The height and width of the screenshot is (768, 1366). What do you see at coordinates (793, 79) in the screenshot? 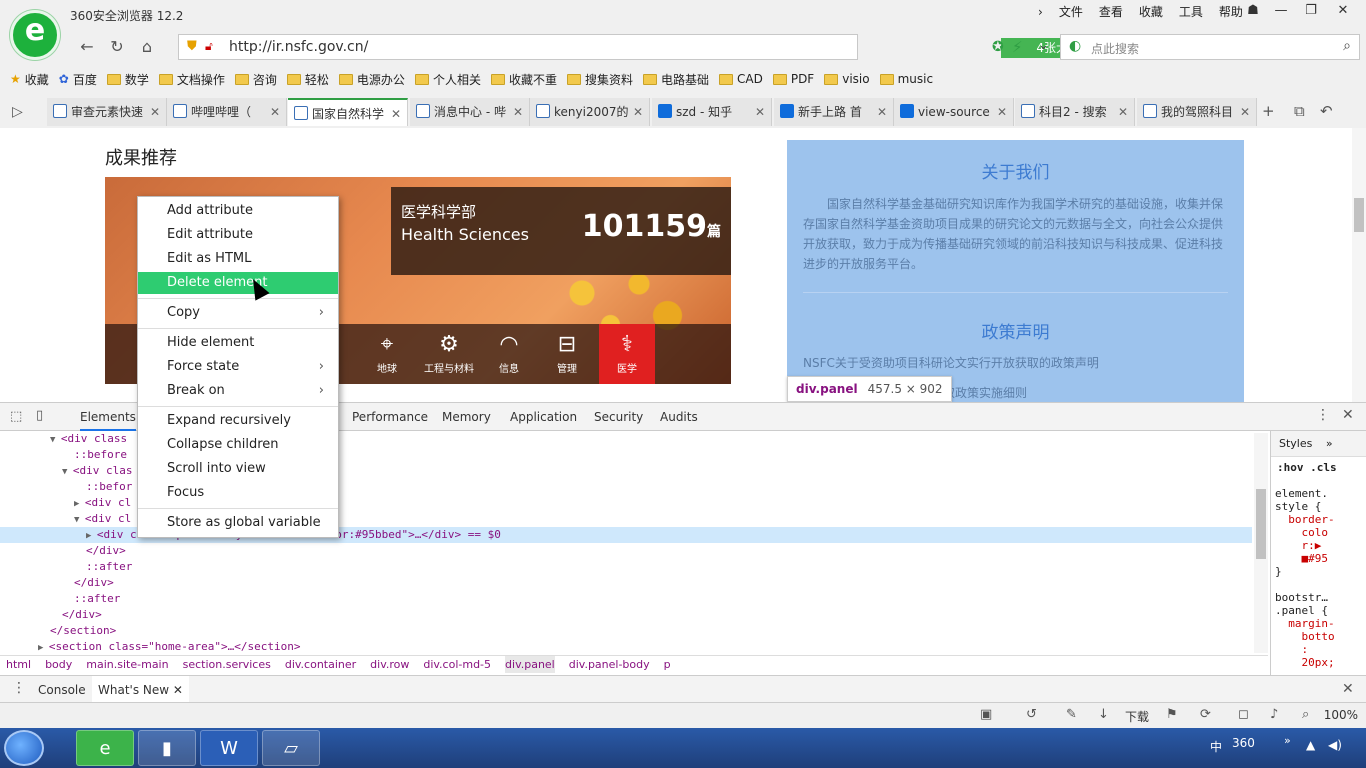
I see `bookmark-item: PDF` at bounding box center [793, 79].